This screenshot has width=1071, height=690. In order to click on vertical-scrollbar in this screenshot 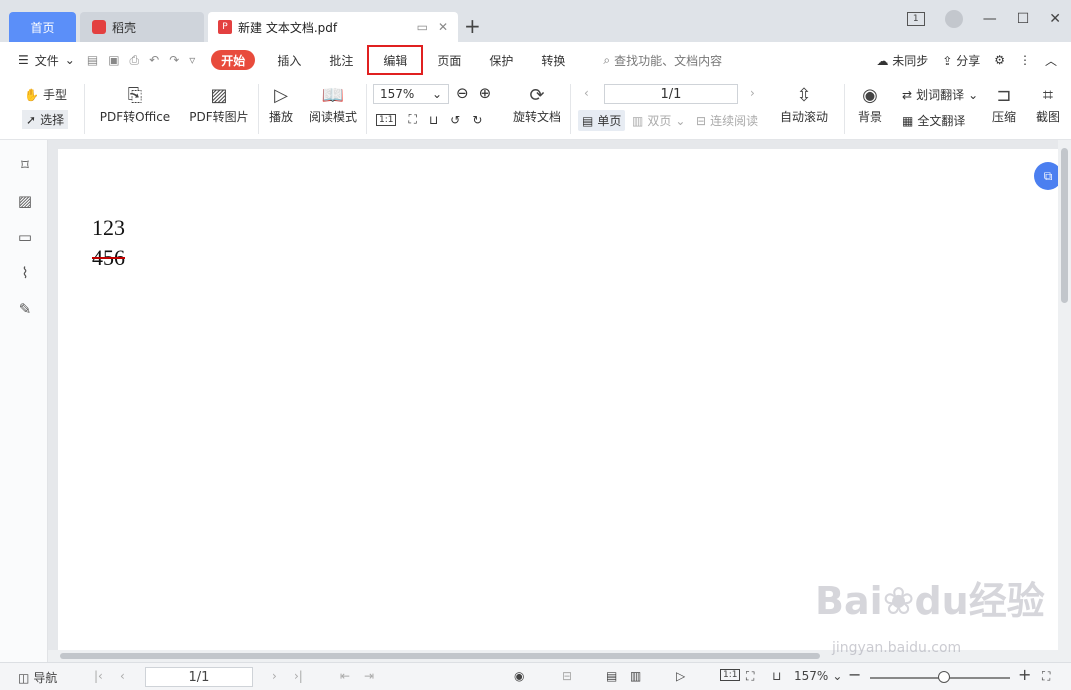, I will do `click(1064, 401)`.